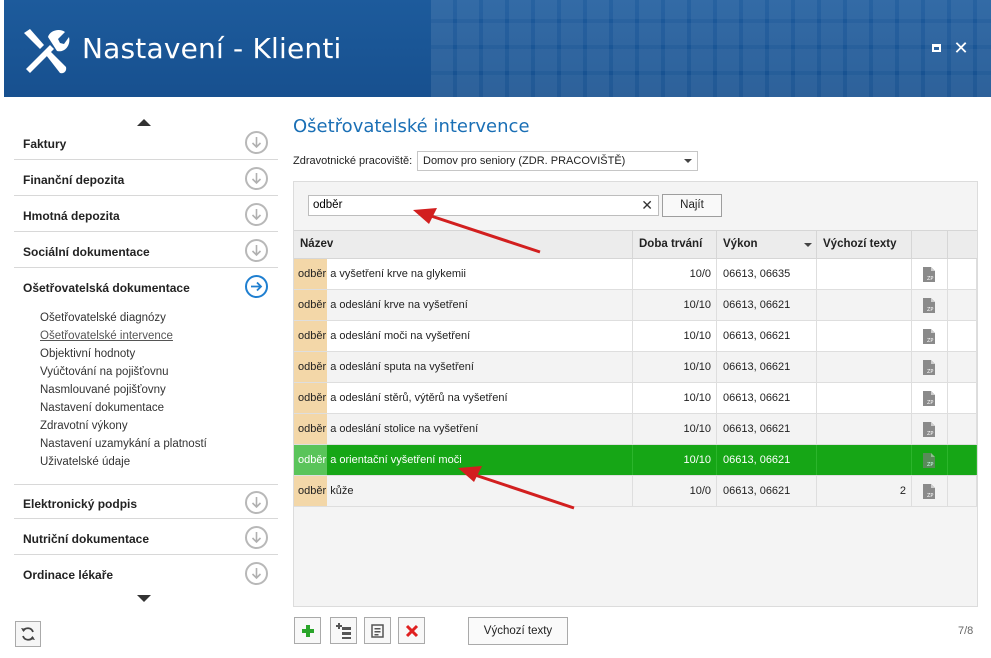 This screenshot has width=991, height=658. I want to click on cell-duration: 10/0, so click(675, 274).